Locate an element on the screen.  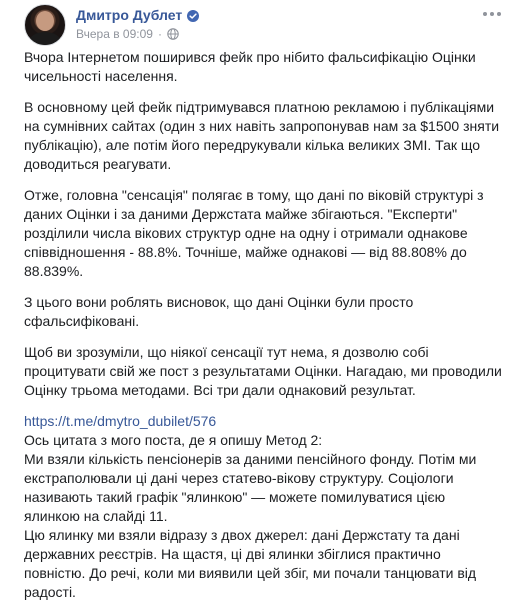
post-header: Дмитро Дублет Вчера в 09:09 · is located at coordinates (262, 25).